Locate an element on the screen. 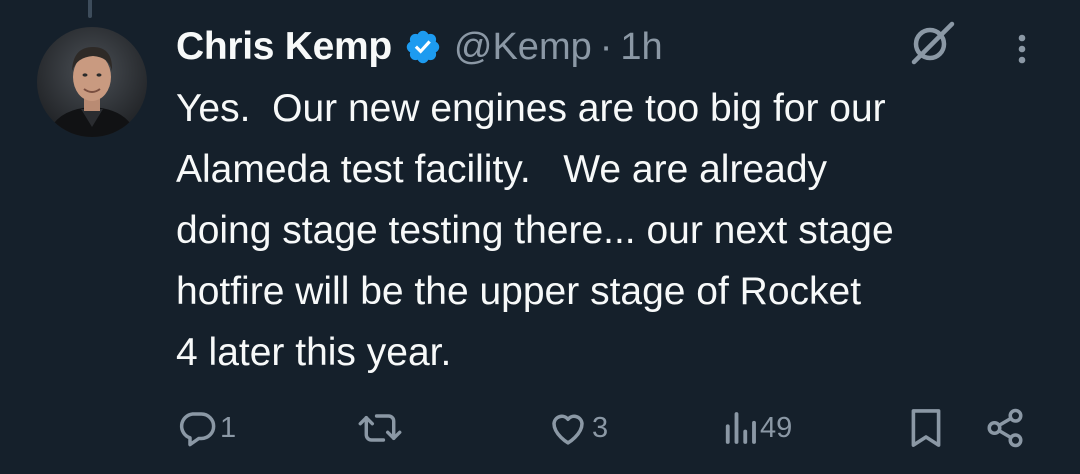  heart-icon is located at coordinates (568, 428).